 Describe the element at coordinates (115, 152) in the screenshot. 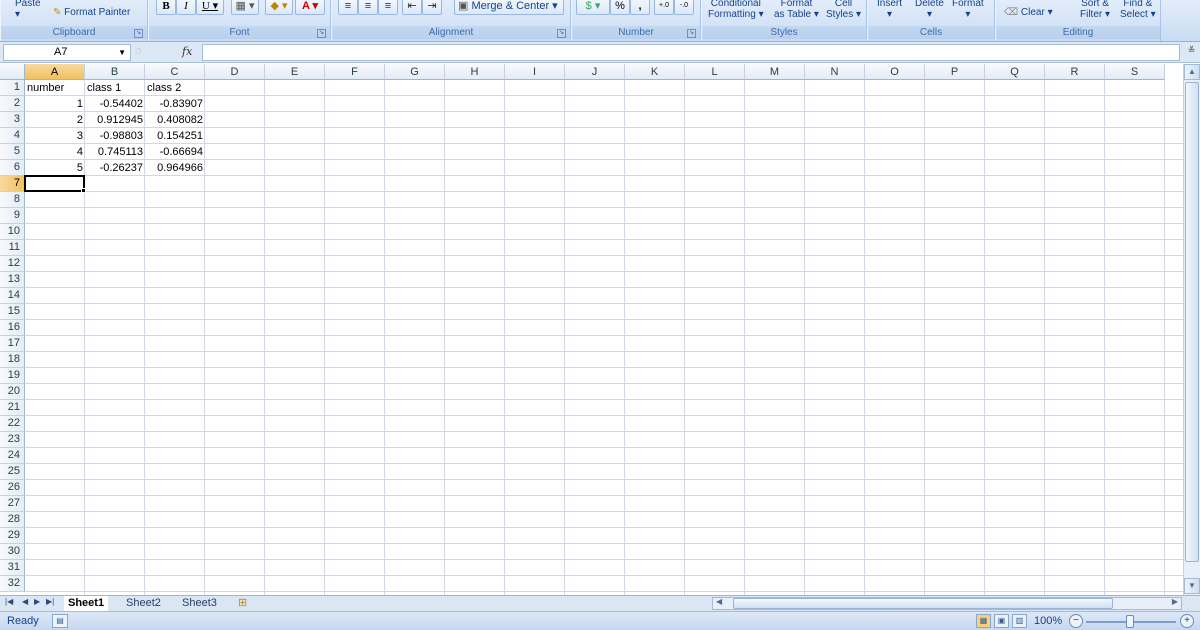

I see `cell-b5: 0.745113` at that location.